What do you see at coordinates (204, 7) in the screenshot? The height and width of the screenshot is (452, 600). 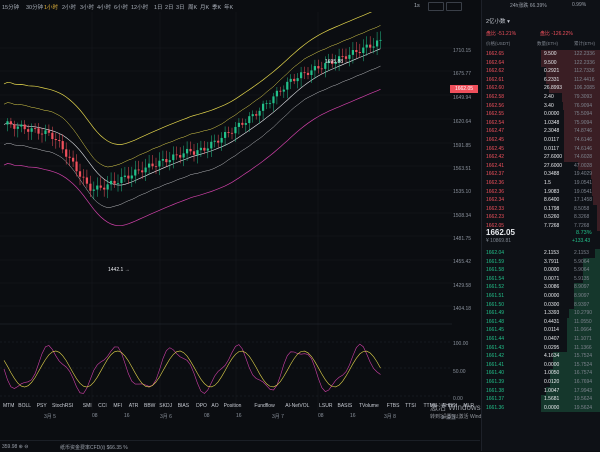 I see `timeframe-12: 月K` at bounding box center [204, 7].